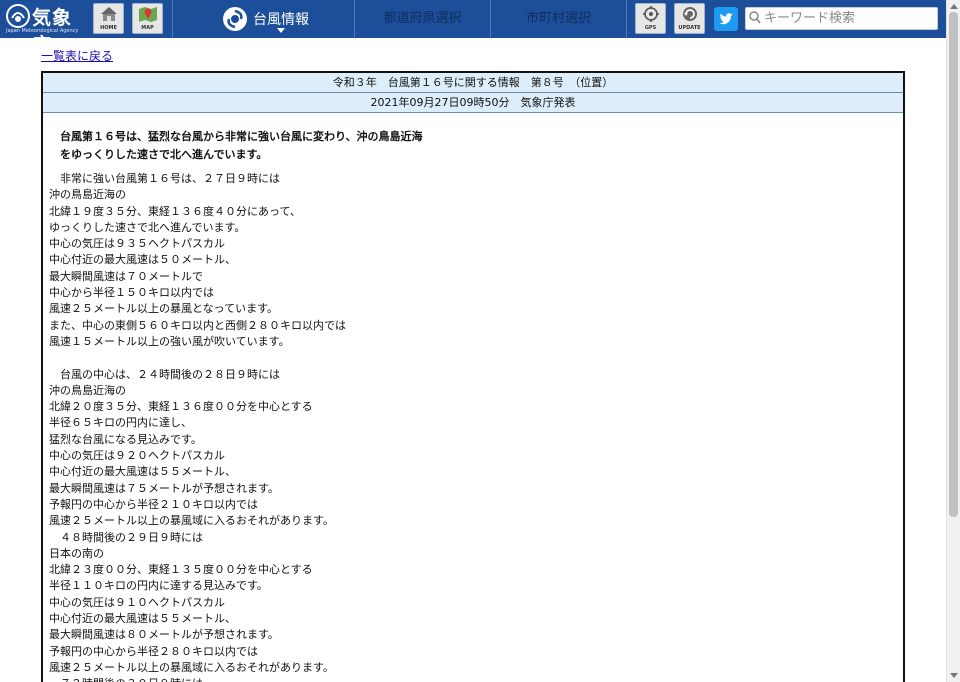 The width and height of the screenshot is (960, 682). I want to click on bulletin-line: また、中心の東側５６０キロ以内と西側２８０キロ以内では, so click(197, 325).